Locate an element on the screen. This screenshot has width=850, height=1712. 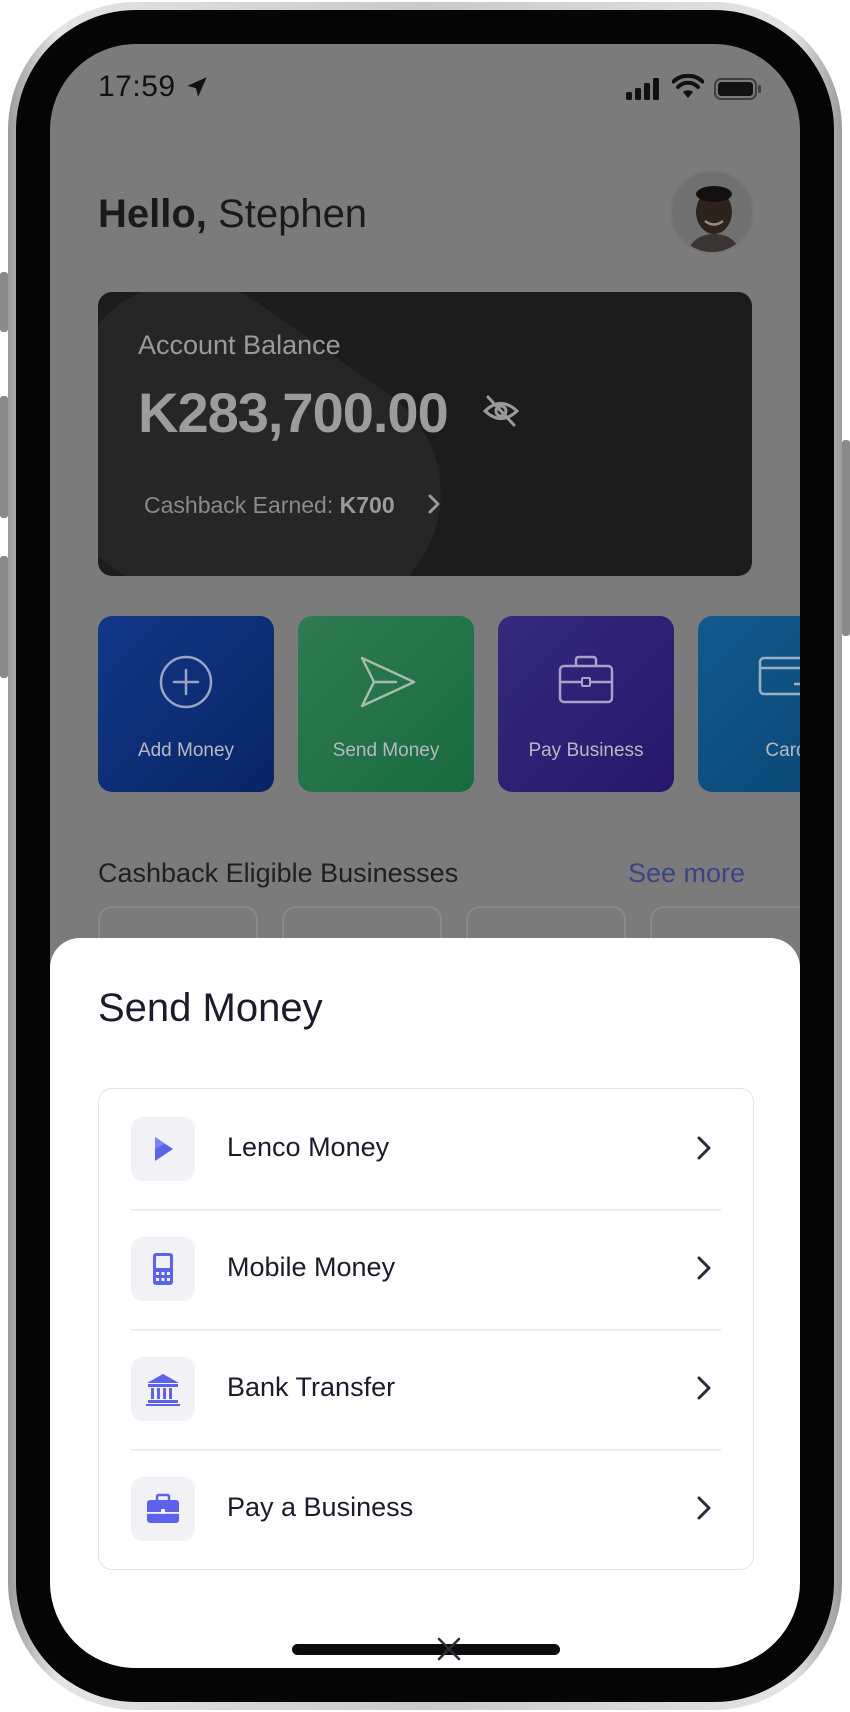
bank-icon is located at coordinates (163, 1390).